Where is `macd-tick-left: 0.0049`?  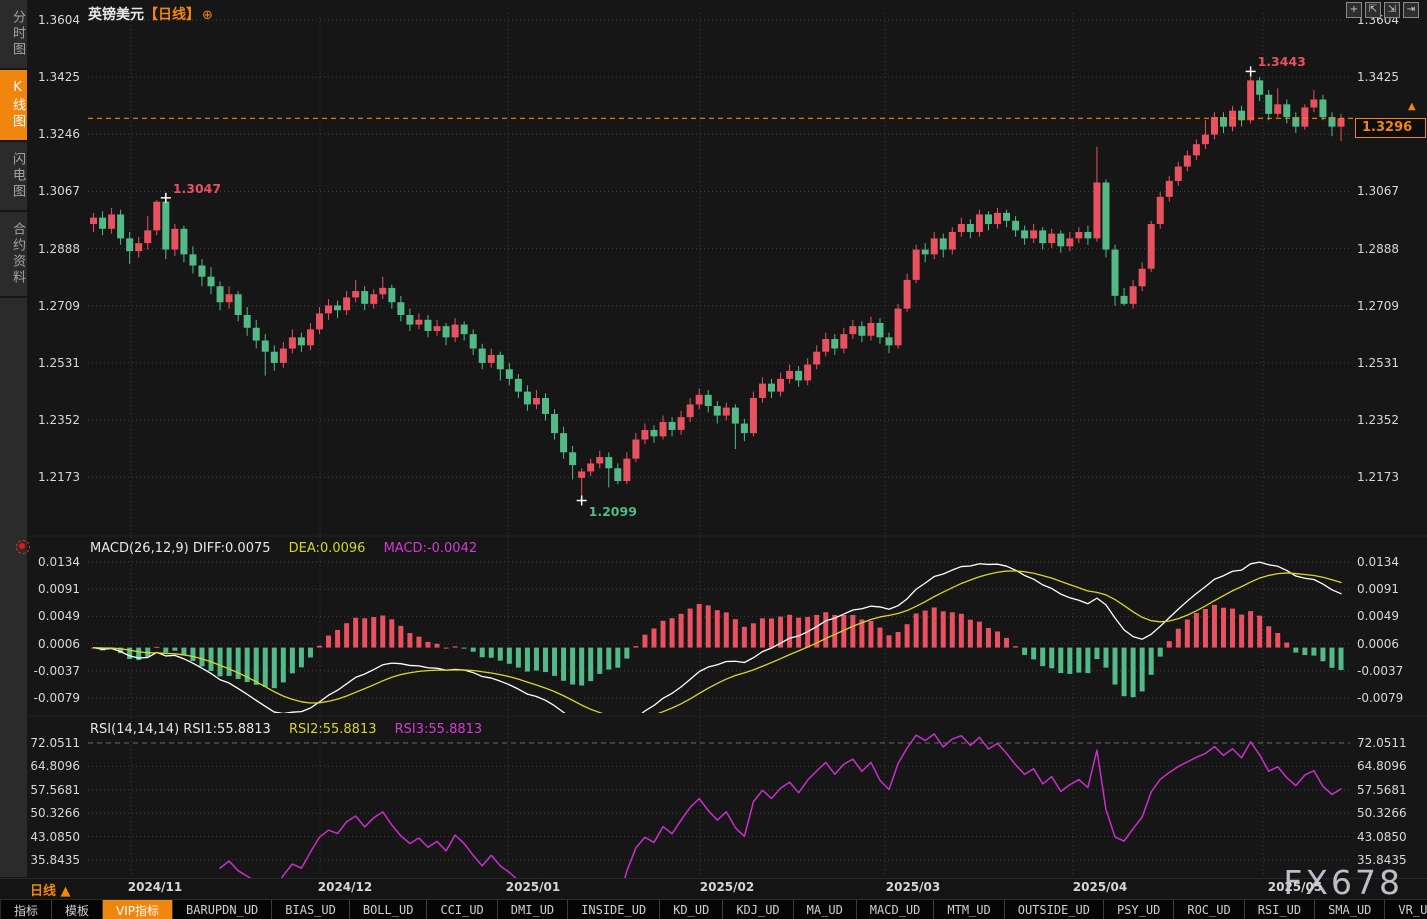
macd-tick-left: 0.0049 is located at coordinates (59, 616).